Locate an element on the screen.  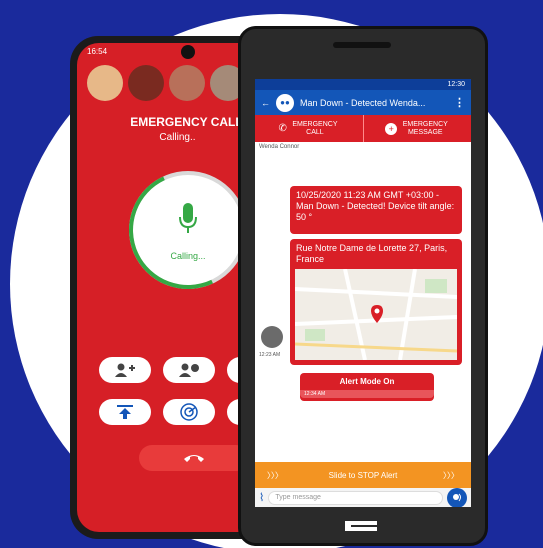
sender-name: Wenda Connor is located at coordinates (279, 147).